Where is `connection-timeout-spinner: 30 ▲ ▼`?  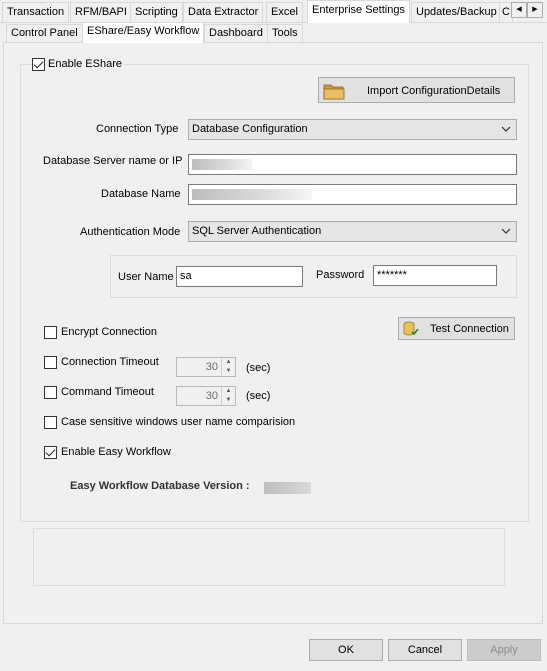
connection-timeout-spinner: 30 ▲ ▼ is located at coordinates (206, 367).